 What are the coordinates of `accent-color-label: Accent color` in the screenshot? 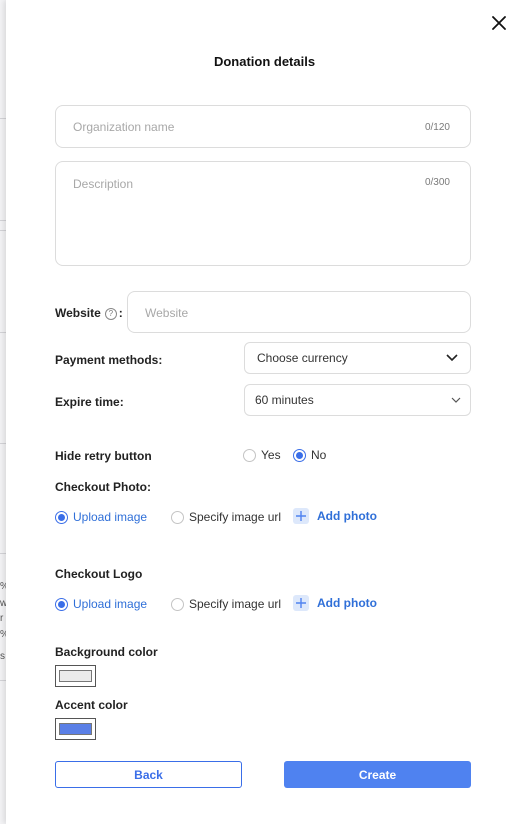 It's located at (91, 705).